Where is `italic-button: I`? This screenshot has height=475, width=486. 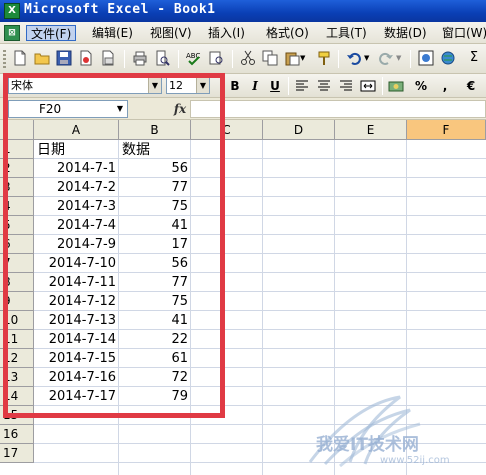
italic-button: I is located at coordinates (255, 86).